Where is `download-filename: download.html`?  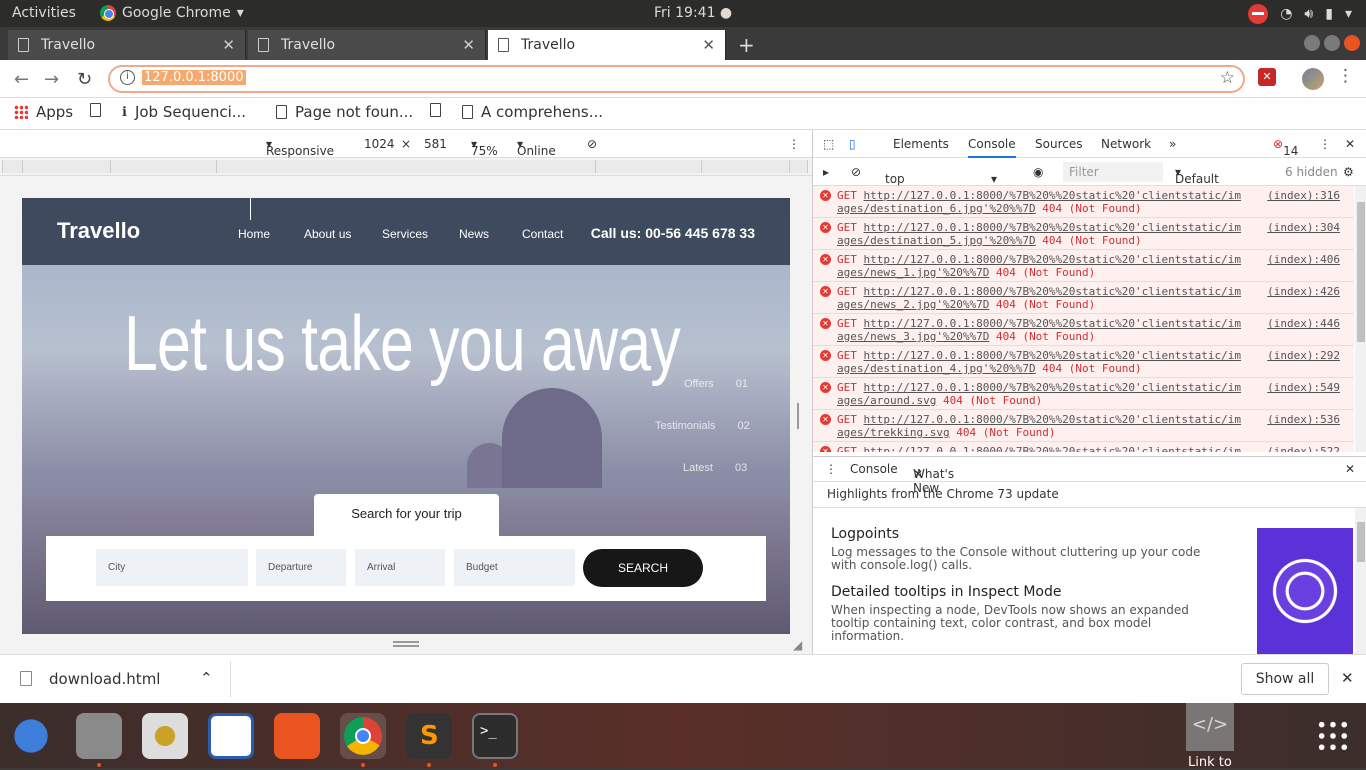 download-filename: download.html is located at coordinates (104, 679).